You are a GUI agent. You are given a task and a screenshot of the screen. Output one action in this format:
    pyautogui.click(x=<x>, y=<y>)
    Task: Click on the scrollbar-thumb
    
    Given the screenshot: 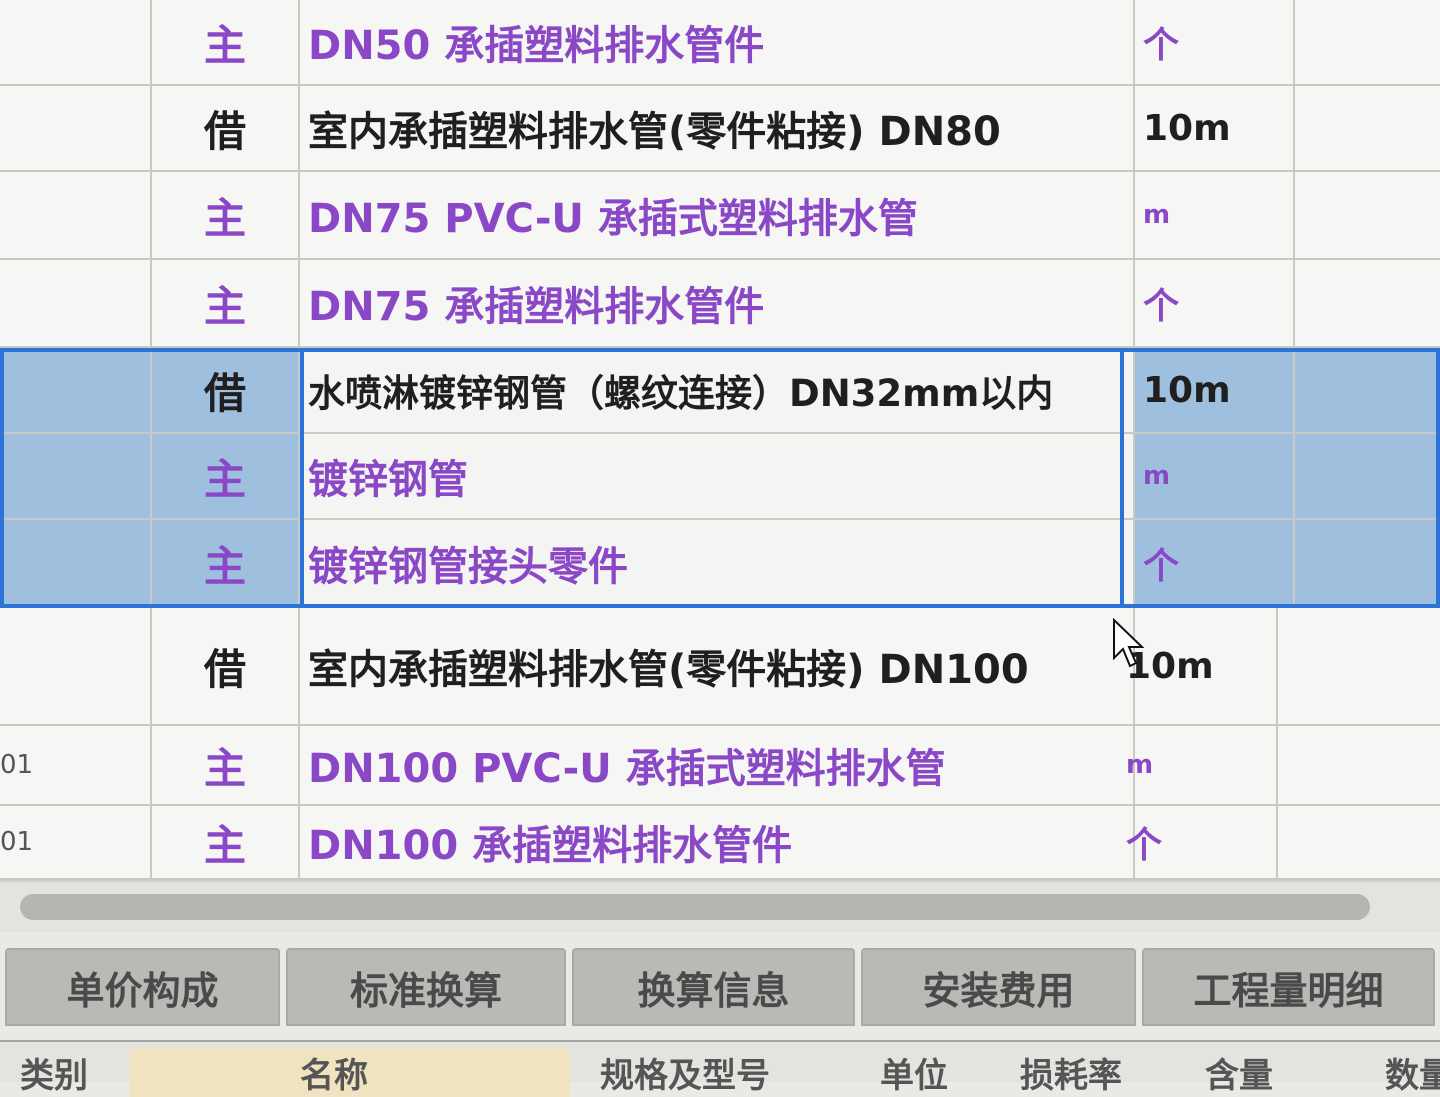 What is the action you would take?
    pyautogui.click(x=695, y=907)
    